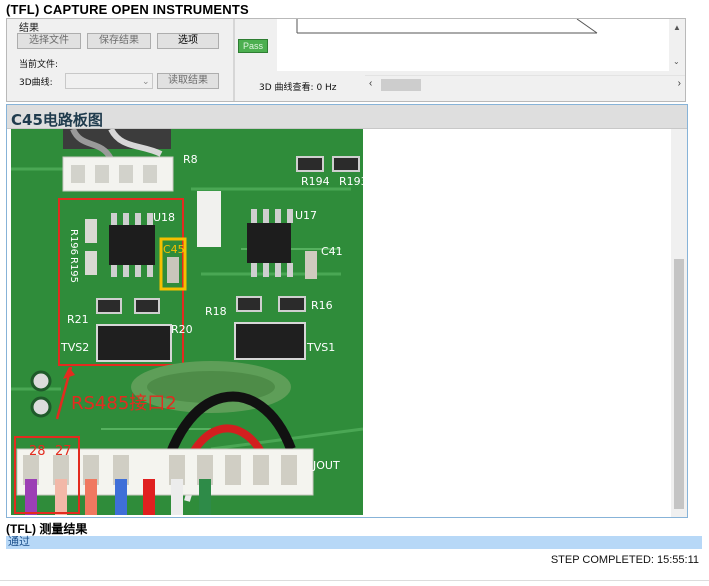  I want to click on capture-controls: 结果 选择文件 保存结果 选项 当前文件: 3D曲线: ⌄ 读取结果, so click(120, 60).